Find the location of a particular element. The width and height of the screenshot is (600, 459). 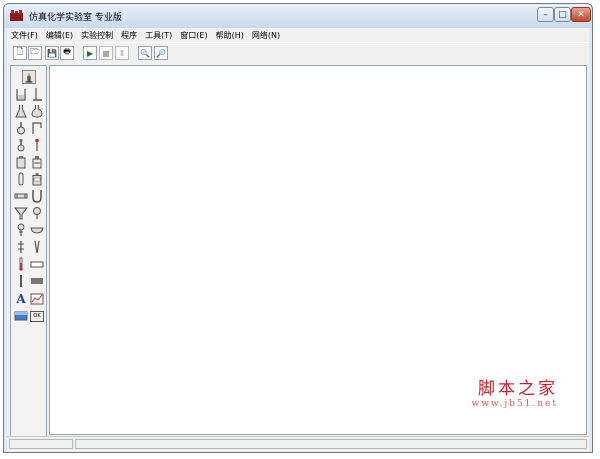

separatory-funnel-tool is located at coordinates (37, 213).